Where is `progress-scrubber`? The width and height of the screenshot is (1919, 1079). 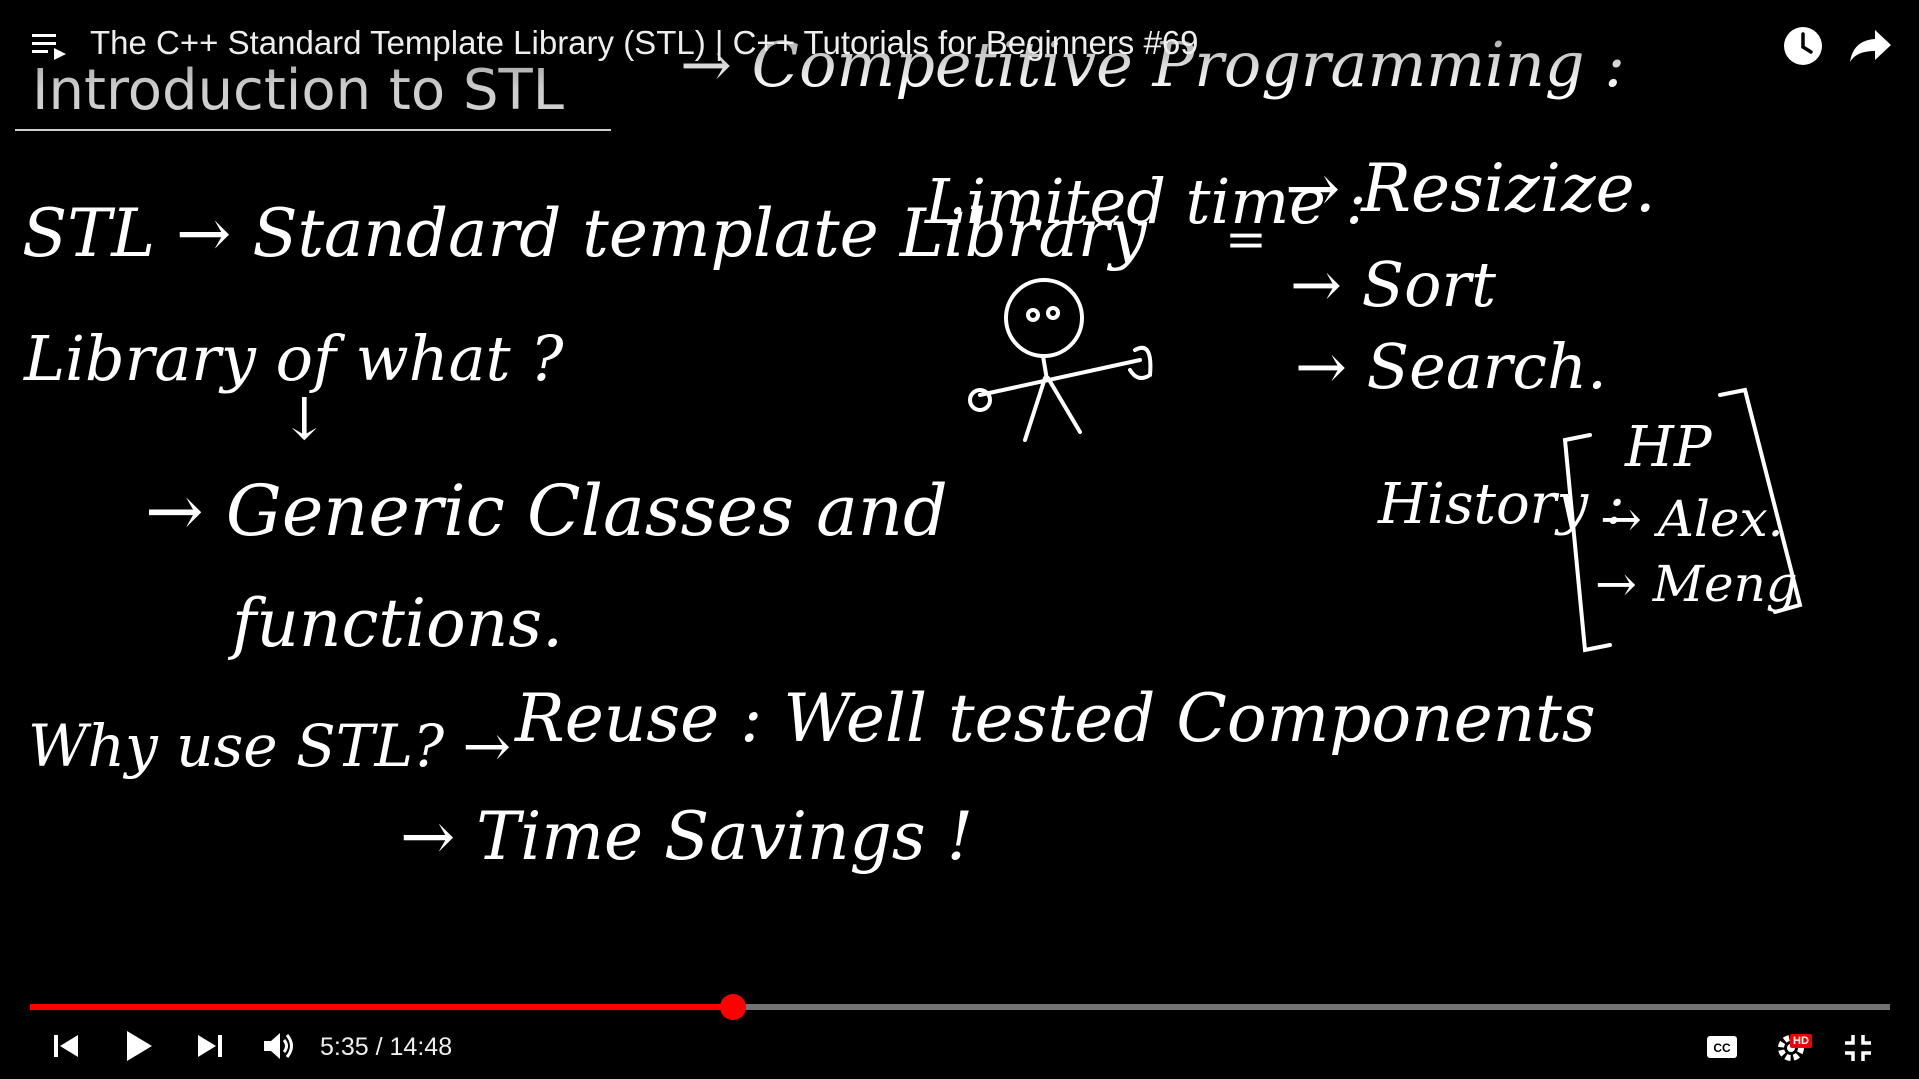
progress-scrubber is located at coordinates (733, 1007).